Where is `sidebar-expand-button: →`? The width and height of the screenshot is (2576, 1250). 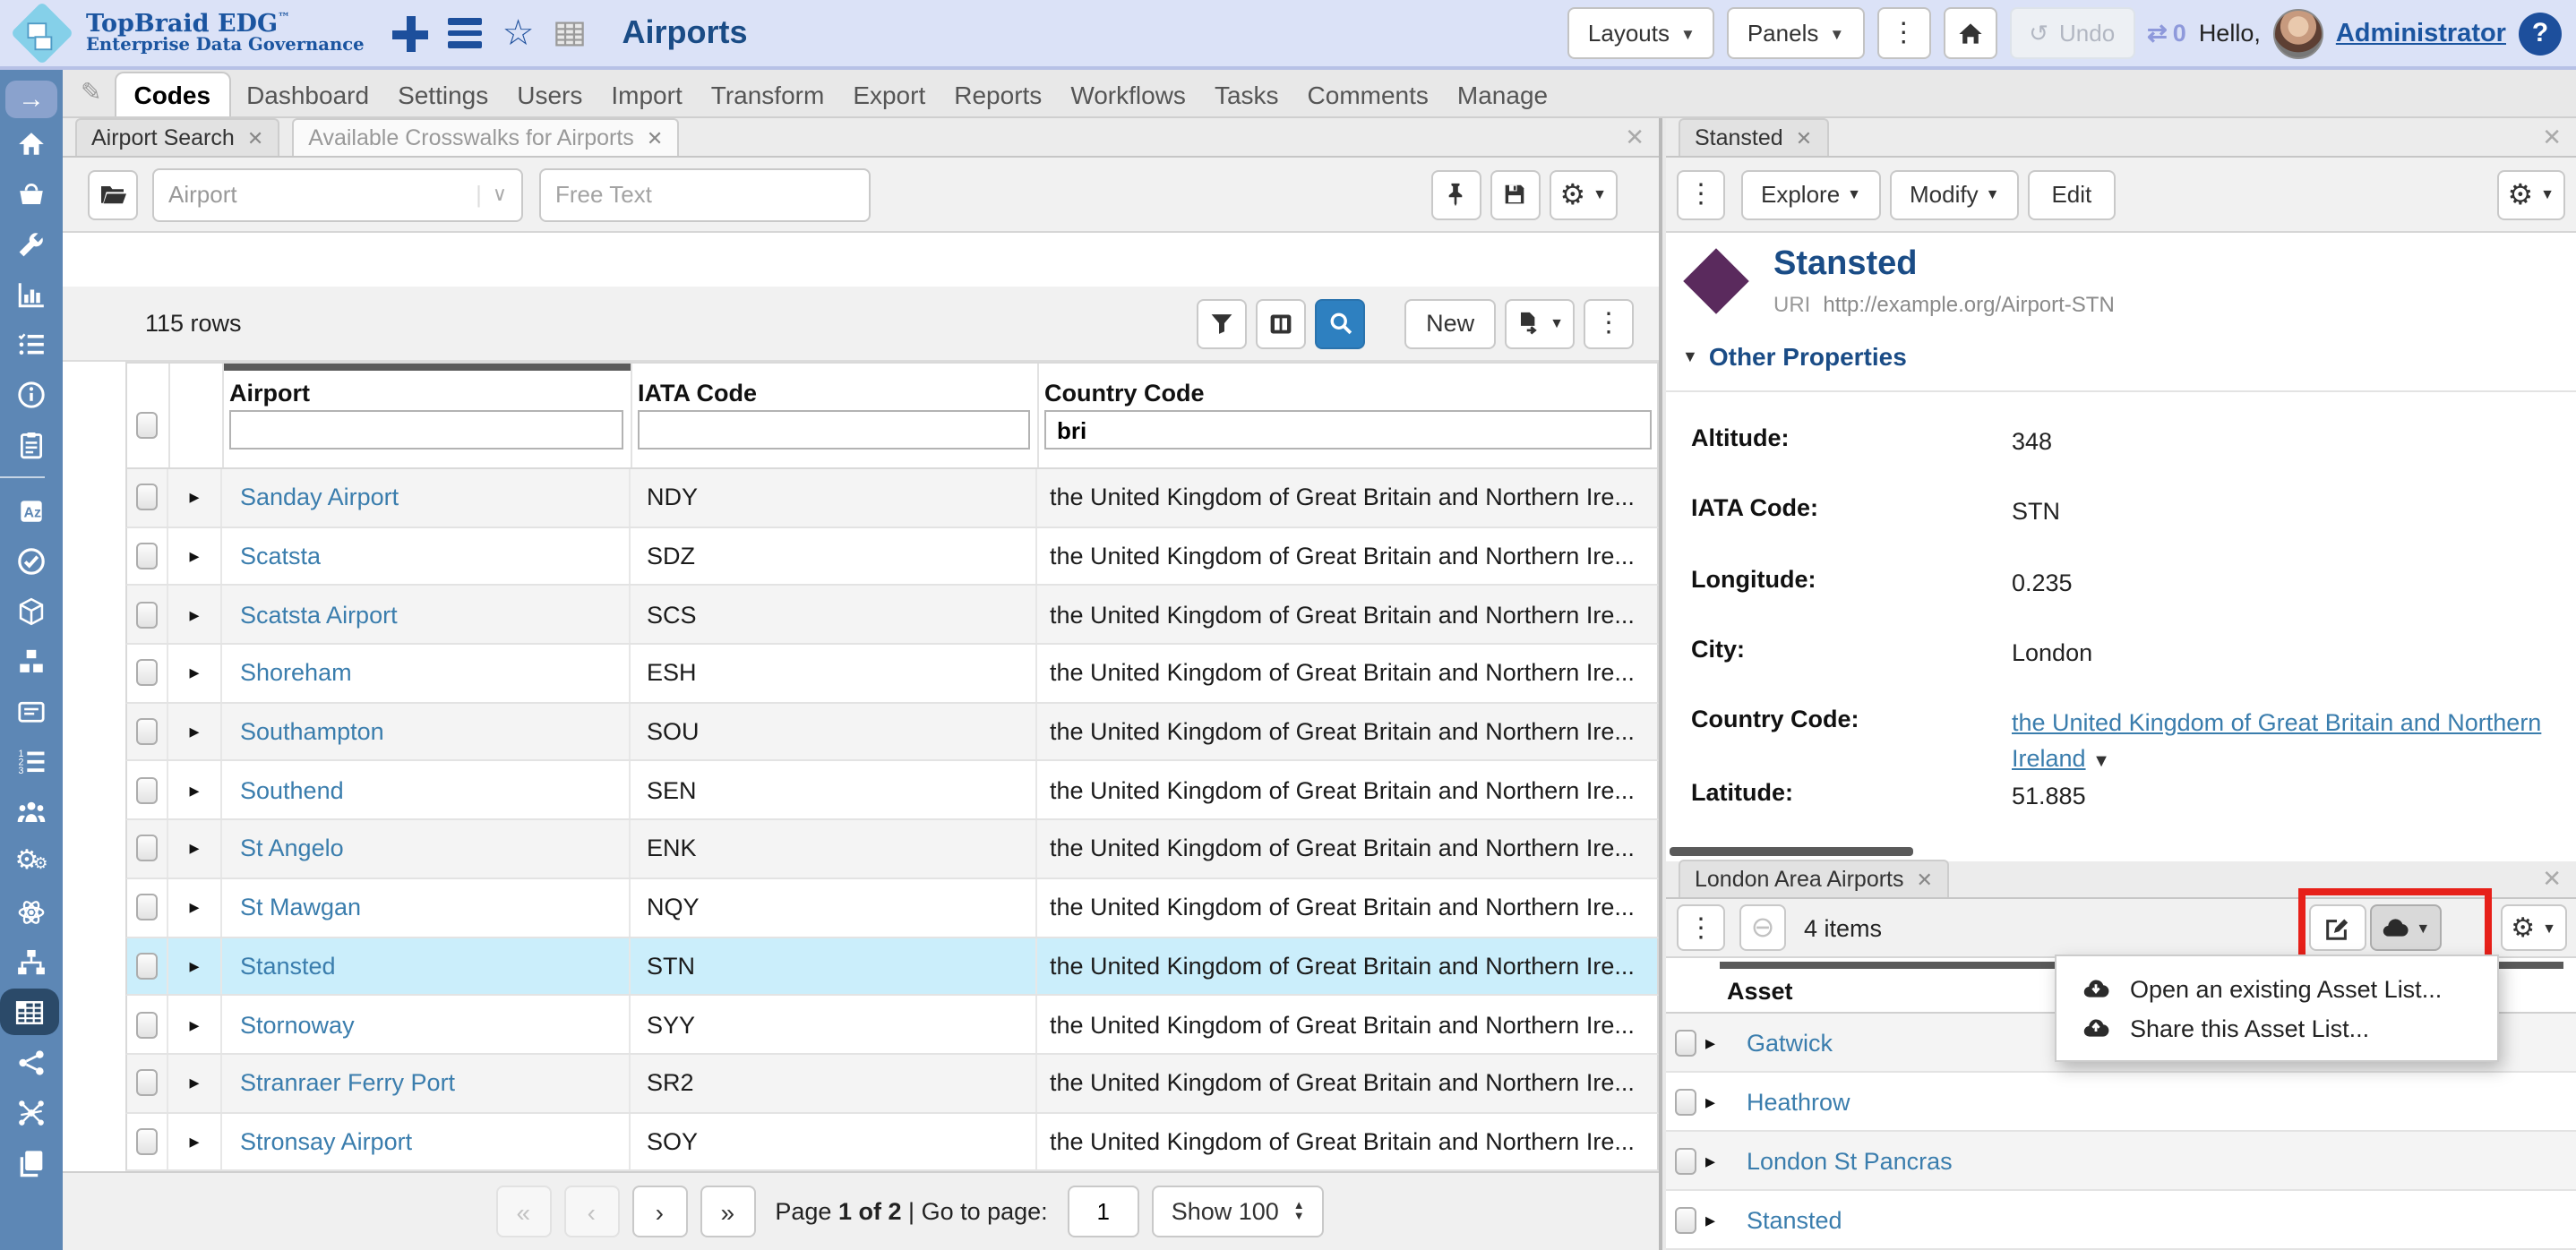 sidebar-expand-button: → is located at coordinates (31, 99).